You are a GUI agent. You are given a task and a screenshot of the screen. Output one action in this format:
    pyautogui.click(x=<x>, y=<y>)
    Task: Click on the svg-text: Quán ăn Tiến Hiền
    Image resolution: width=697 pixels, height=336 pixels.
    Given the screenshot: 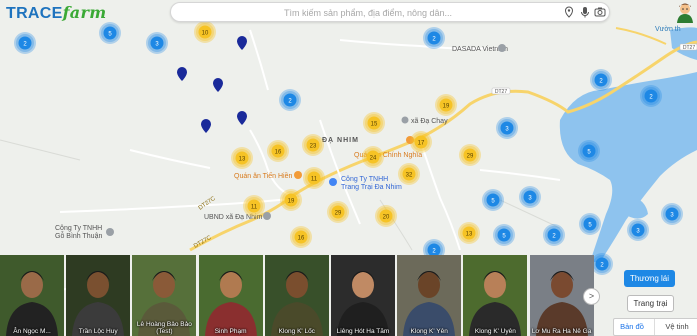 What is the action you would take?
    pyautogui.click(x=263, y=175)
    